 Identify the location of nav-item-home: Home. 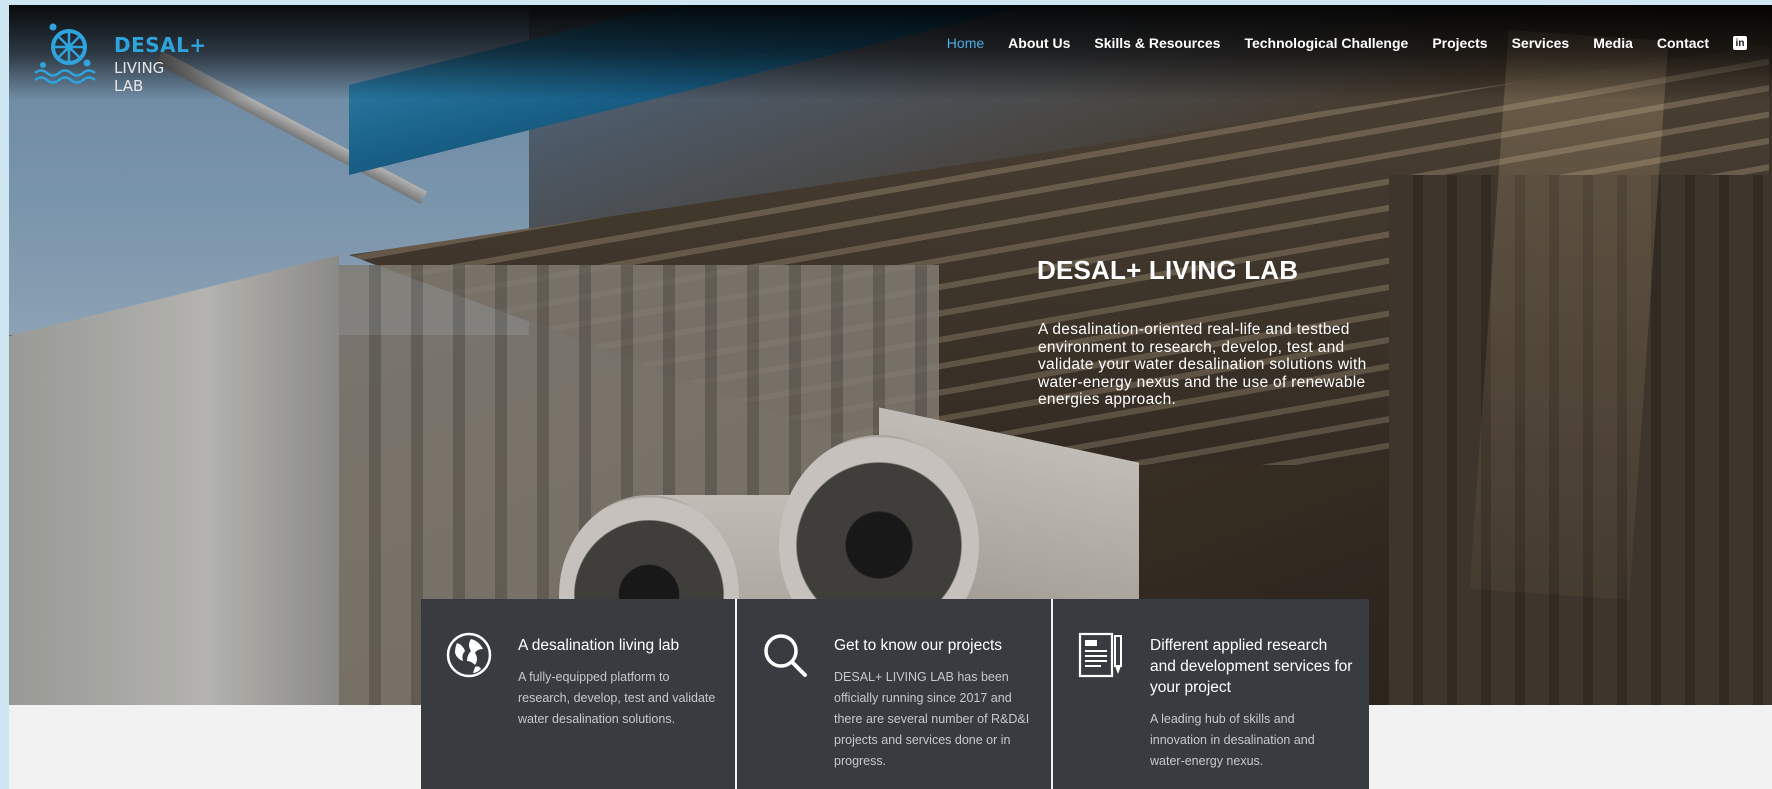
(965, 43).